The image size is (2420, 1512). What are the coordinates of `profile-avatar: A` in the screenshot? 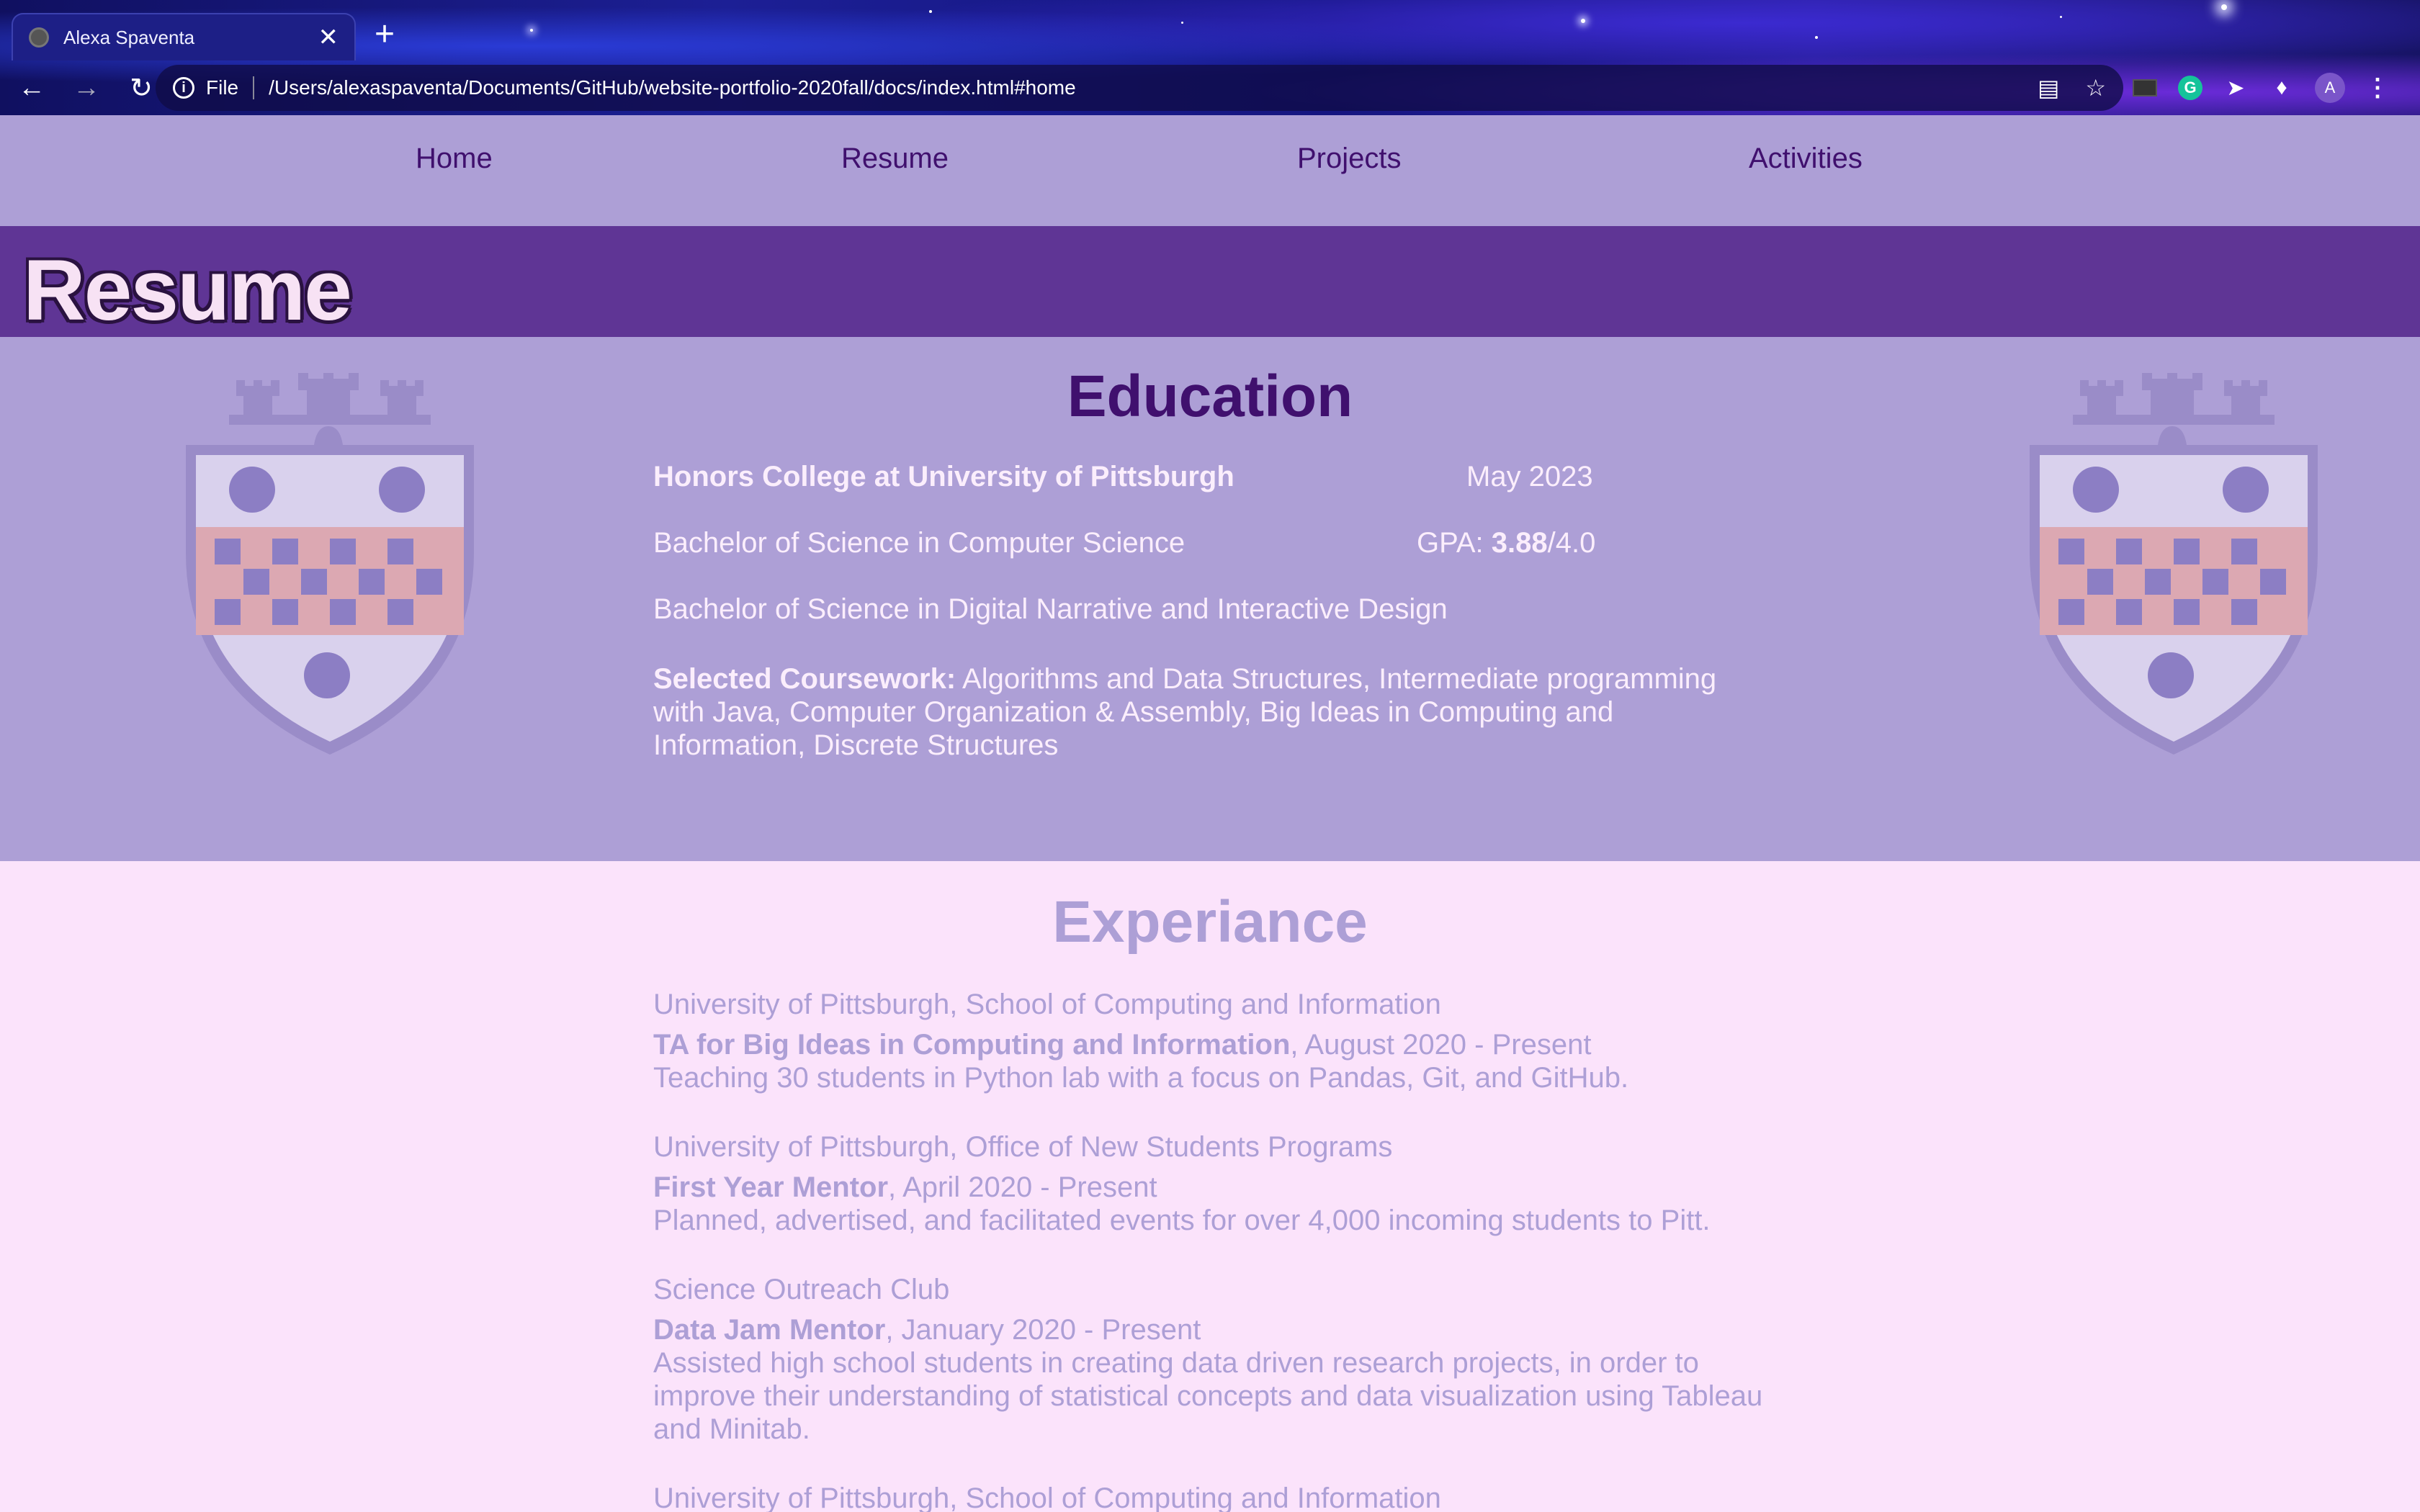 It's located at (2330, 88).